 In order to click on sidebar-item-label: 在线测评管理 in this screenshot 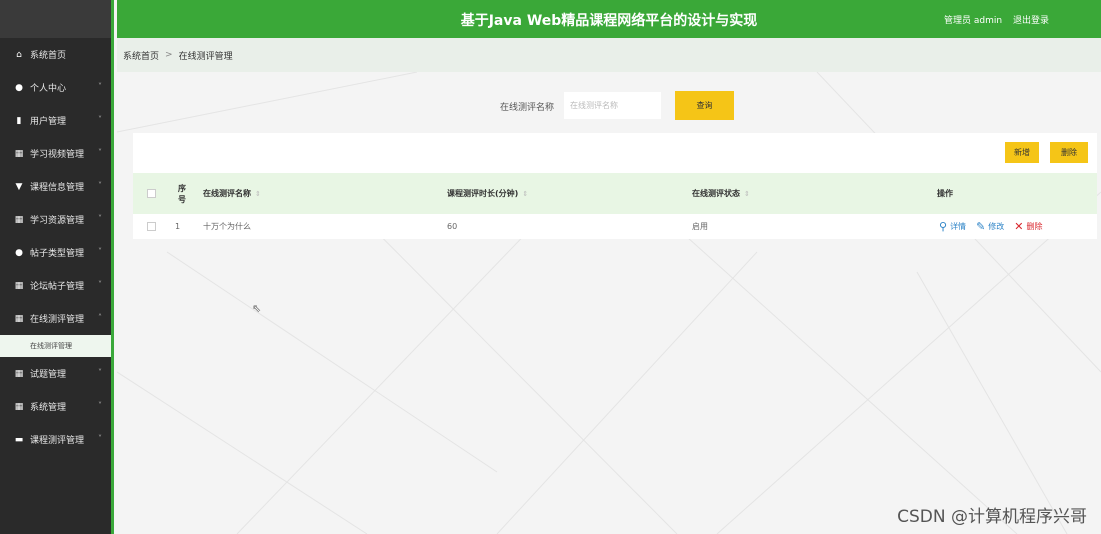, I will do `click(57, 320)`.